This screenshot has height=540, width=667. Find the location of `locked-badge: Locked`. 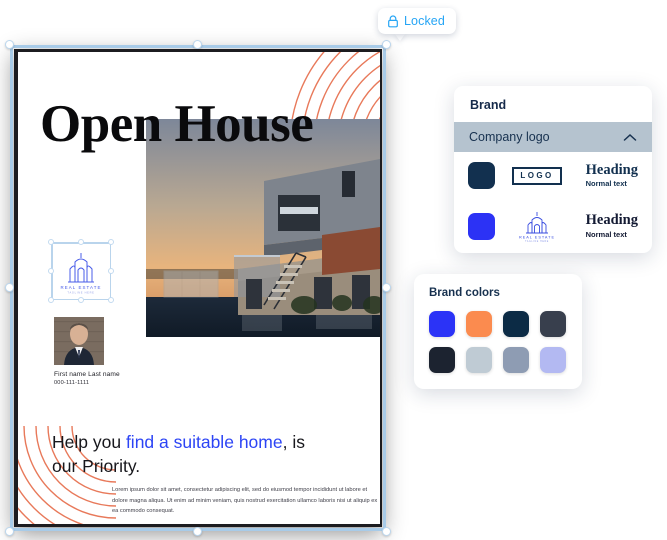

locked-badge: Locked is located at coordinates (417, 21).